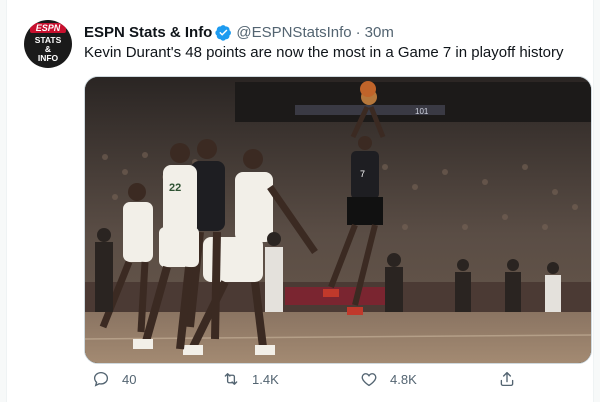  Describe the element at coordinates (250, 379) in the screenshot. I see `retweet-button: 1.4K` at that location.